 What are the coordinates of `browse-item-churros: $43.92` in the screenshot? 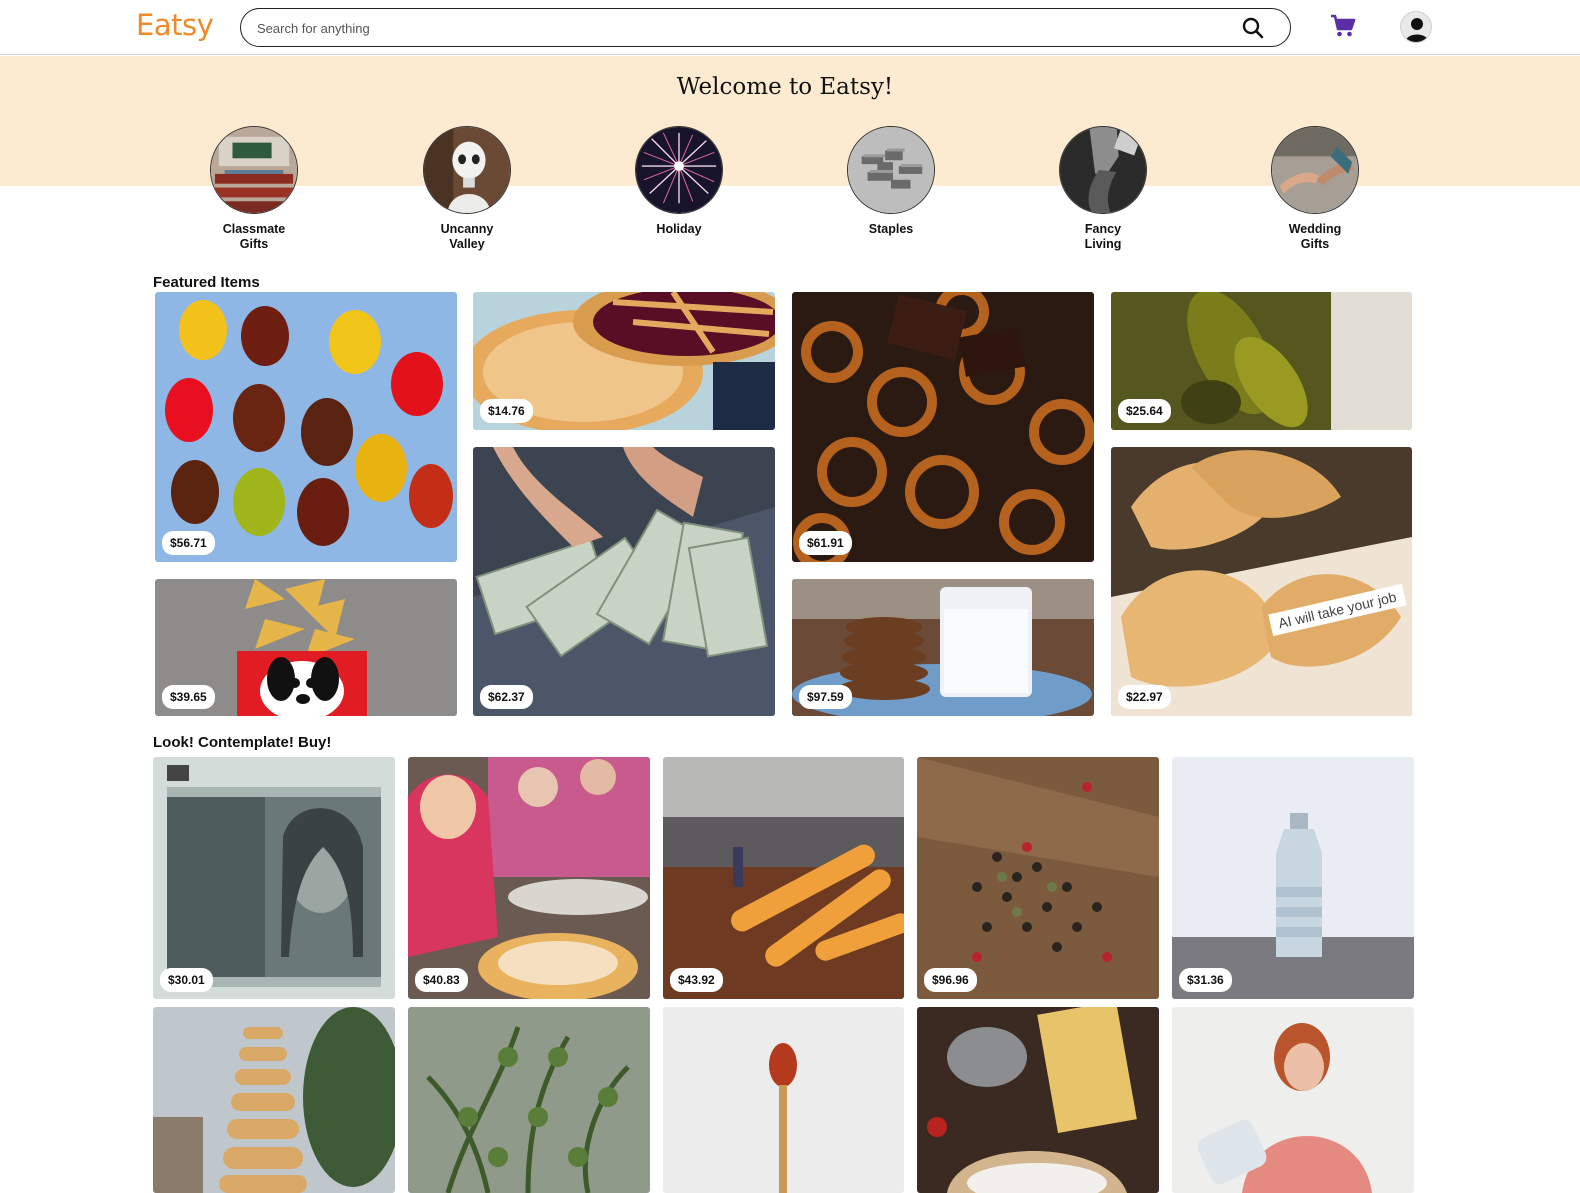 It's located at (783, 878).